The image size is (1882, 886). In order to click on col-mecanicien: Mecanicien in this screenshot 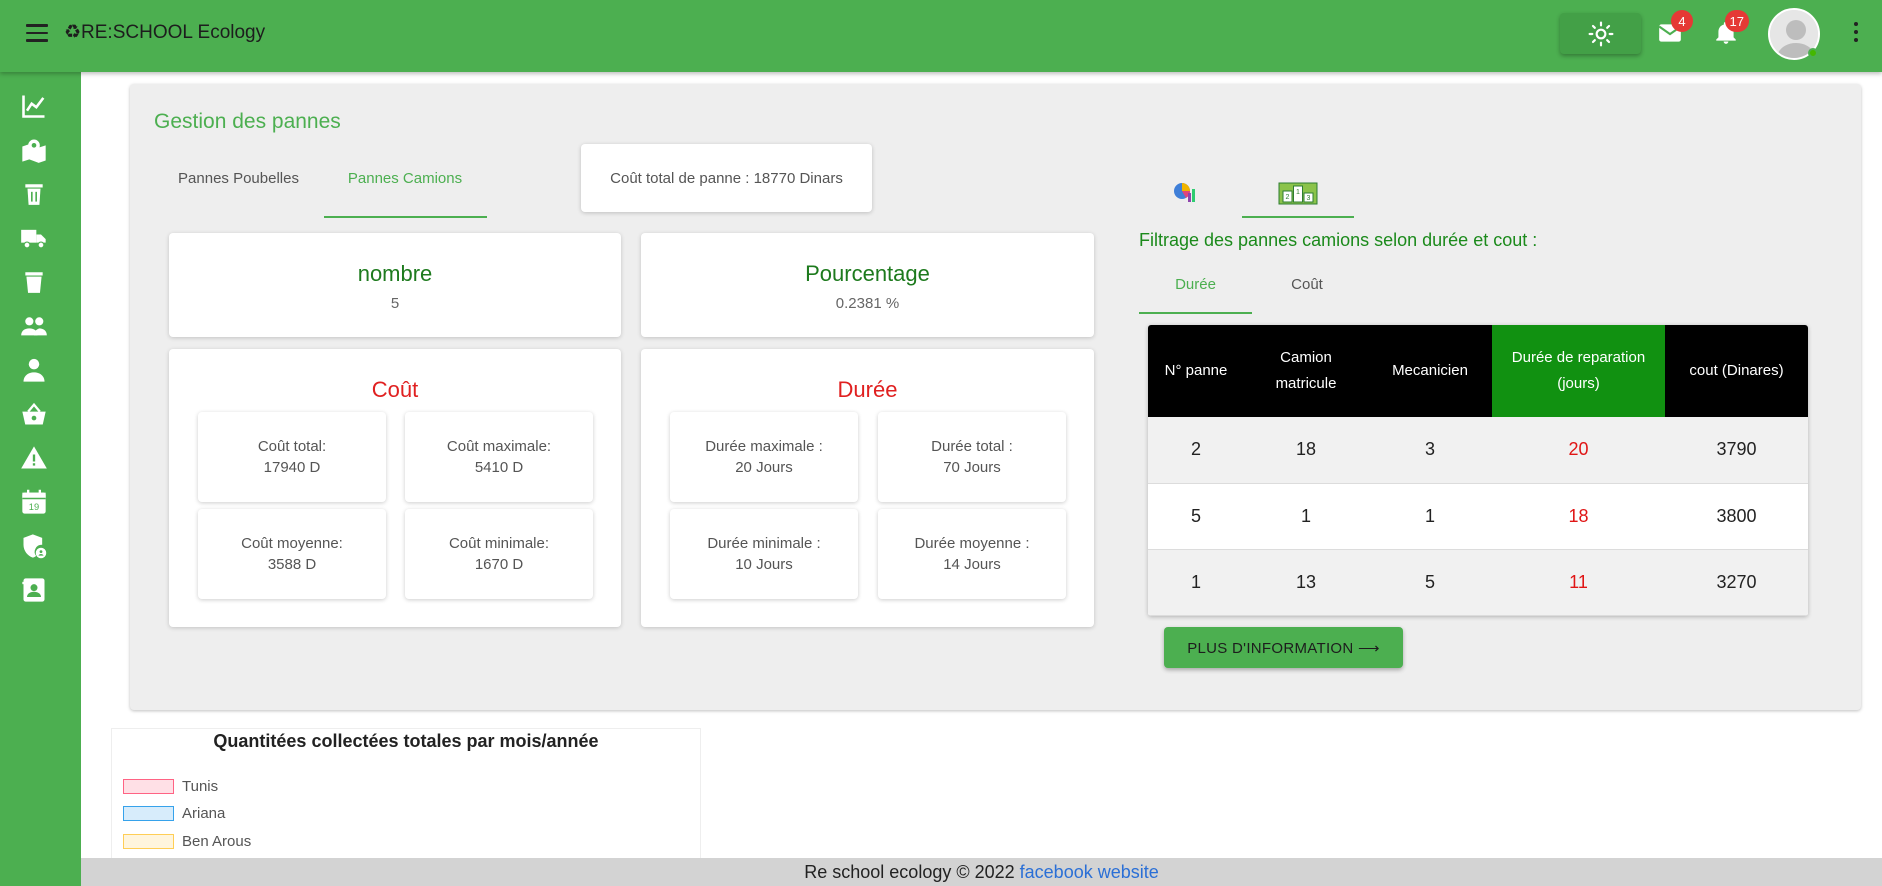, I will do `click(1430, 371)`.